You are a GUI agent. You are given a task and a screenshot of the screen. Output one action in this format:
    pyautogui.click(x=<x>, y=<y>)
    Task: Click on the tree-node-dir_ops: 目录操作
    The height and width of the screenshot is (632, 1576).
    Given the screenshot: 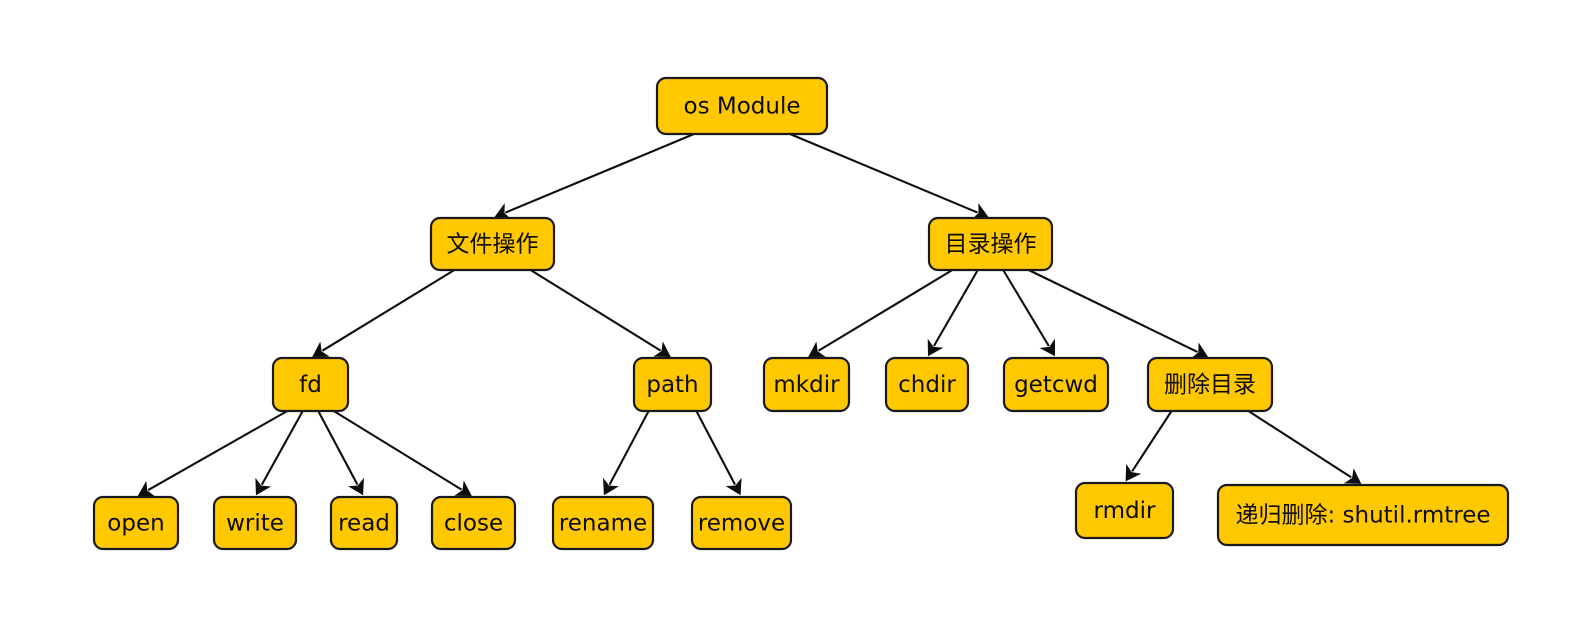 What is the action you would take?
    pyautogui.click(x=990, y=244)
    